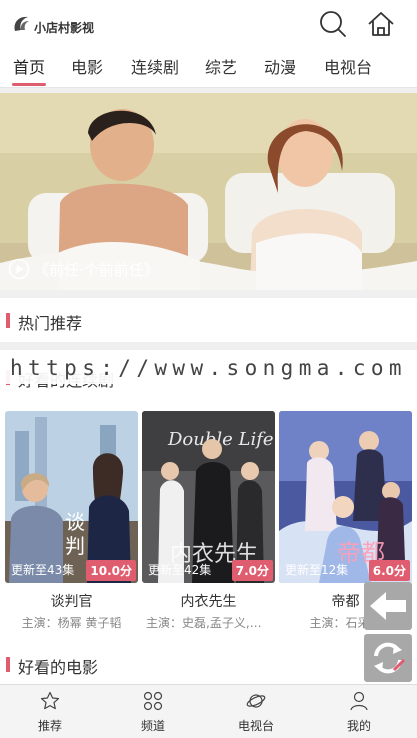 This screenshot has width=417, height=738. Describe the element at coordinates (381, 24) in the screenshot. I see `home-icon` at that location.